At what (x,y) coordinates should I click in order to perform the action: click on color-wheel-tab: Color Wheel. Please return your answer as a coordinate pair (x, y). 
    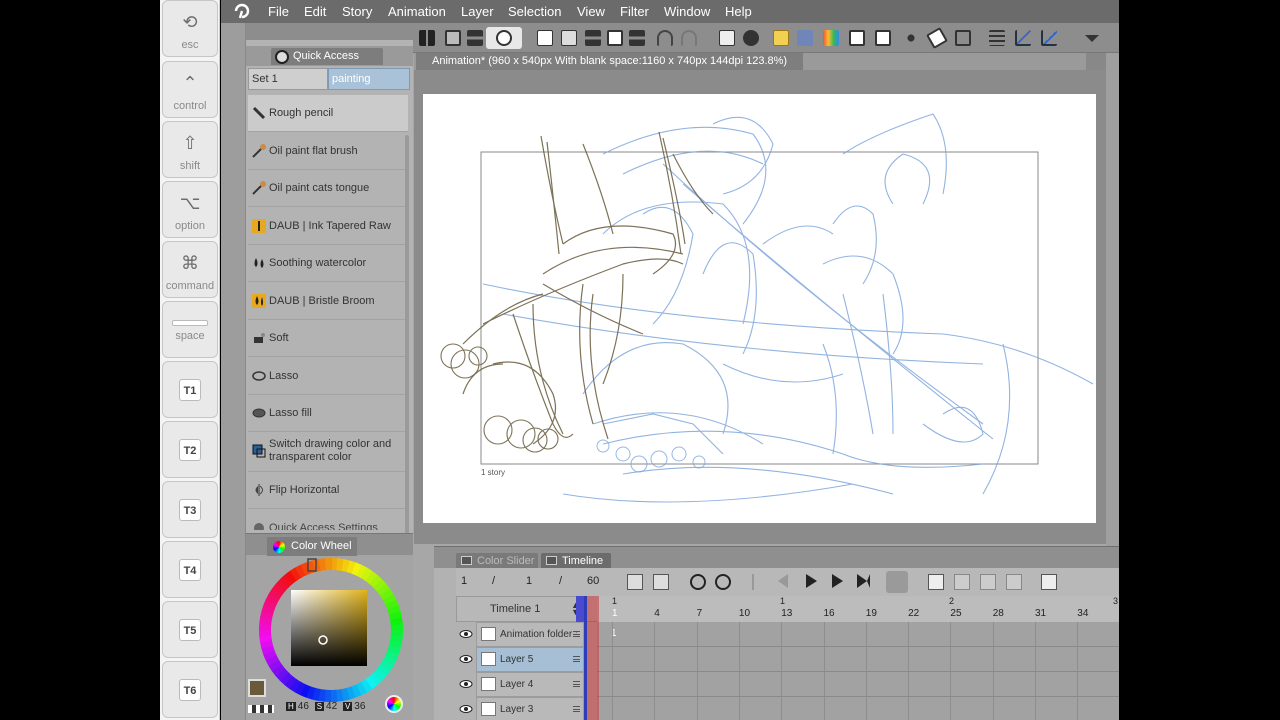
    Looking at the image, I should click on (329, 544).